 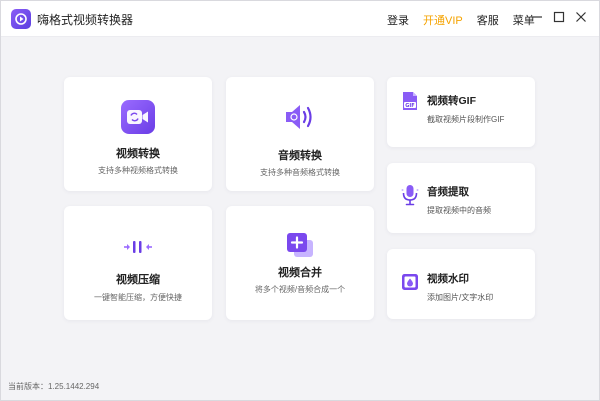 What do you see at coordinates (138, 280) in the screenshot?
I see `video-compress-title: 视频压缩` at bounding box center [138, 280].